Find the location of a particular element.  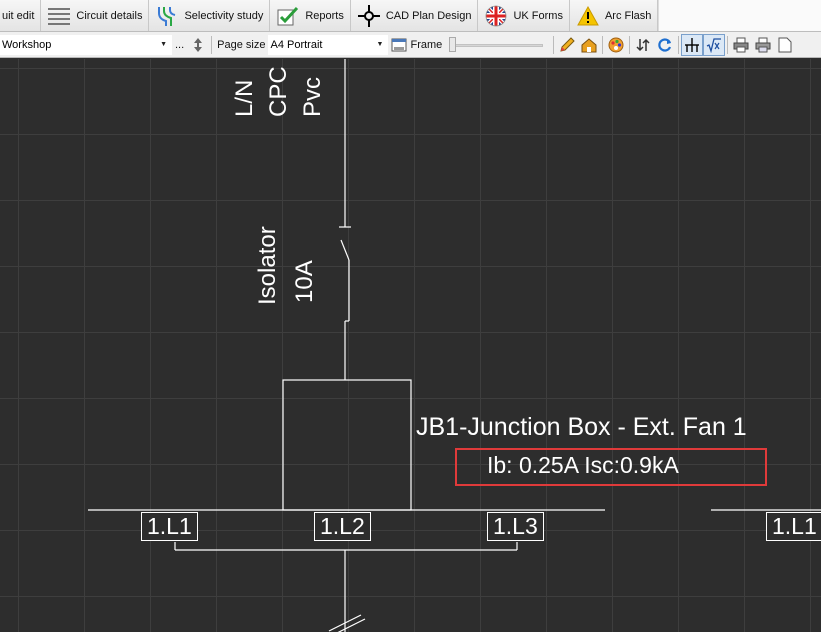

tab-reports-label: Reports is located at coordinates (324, 15).